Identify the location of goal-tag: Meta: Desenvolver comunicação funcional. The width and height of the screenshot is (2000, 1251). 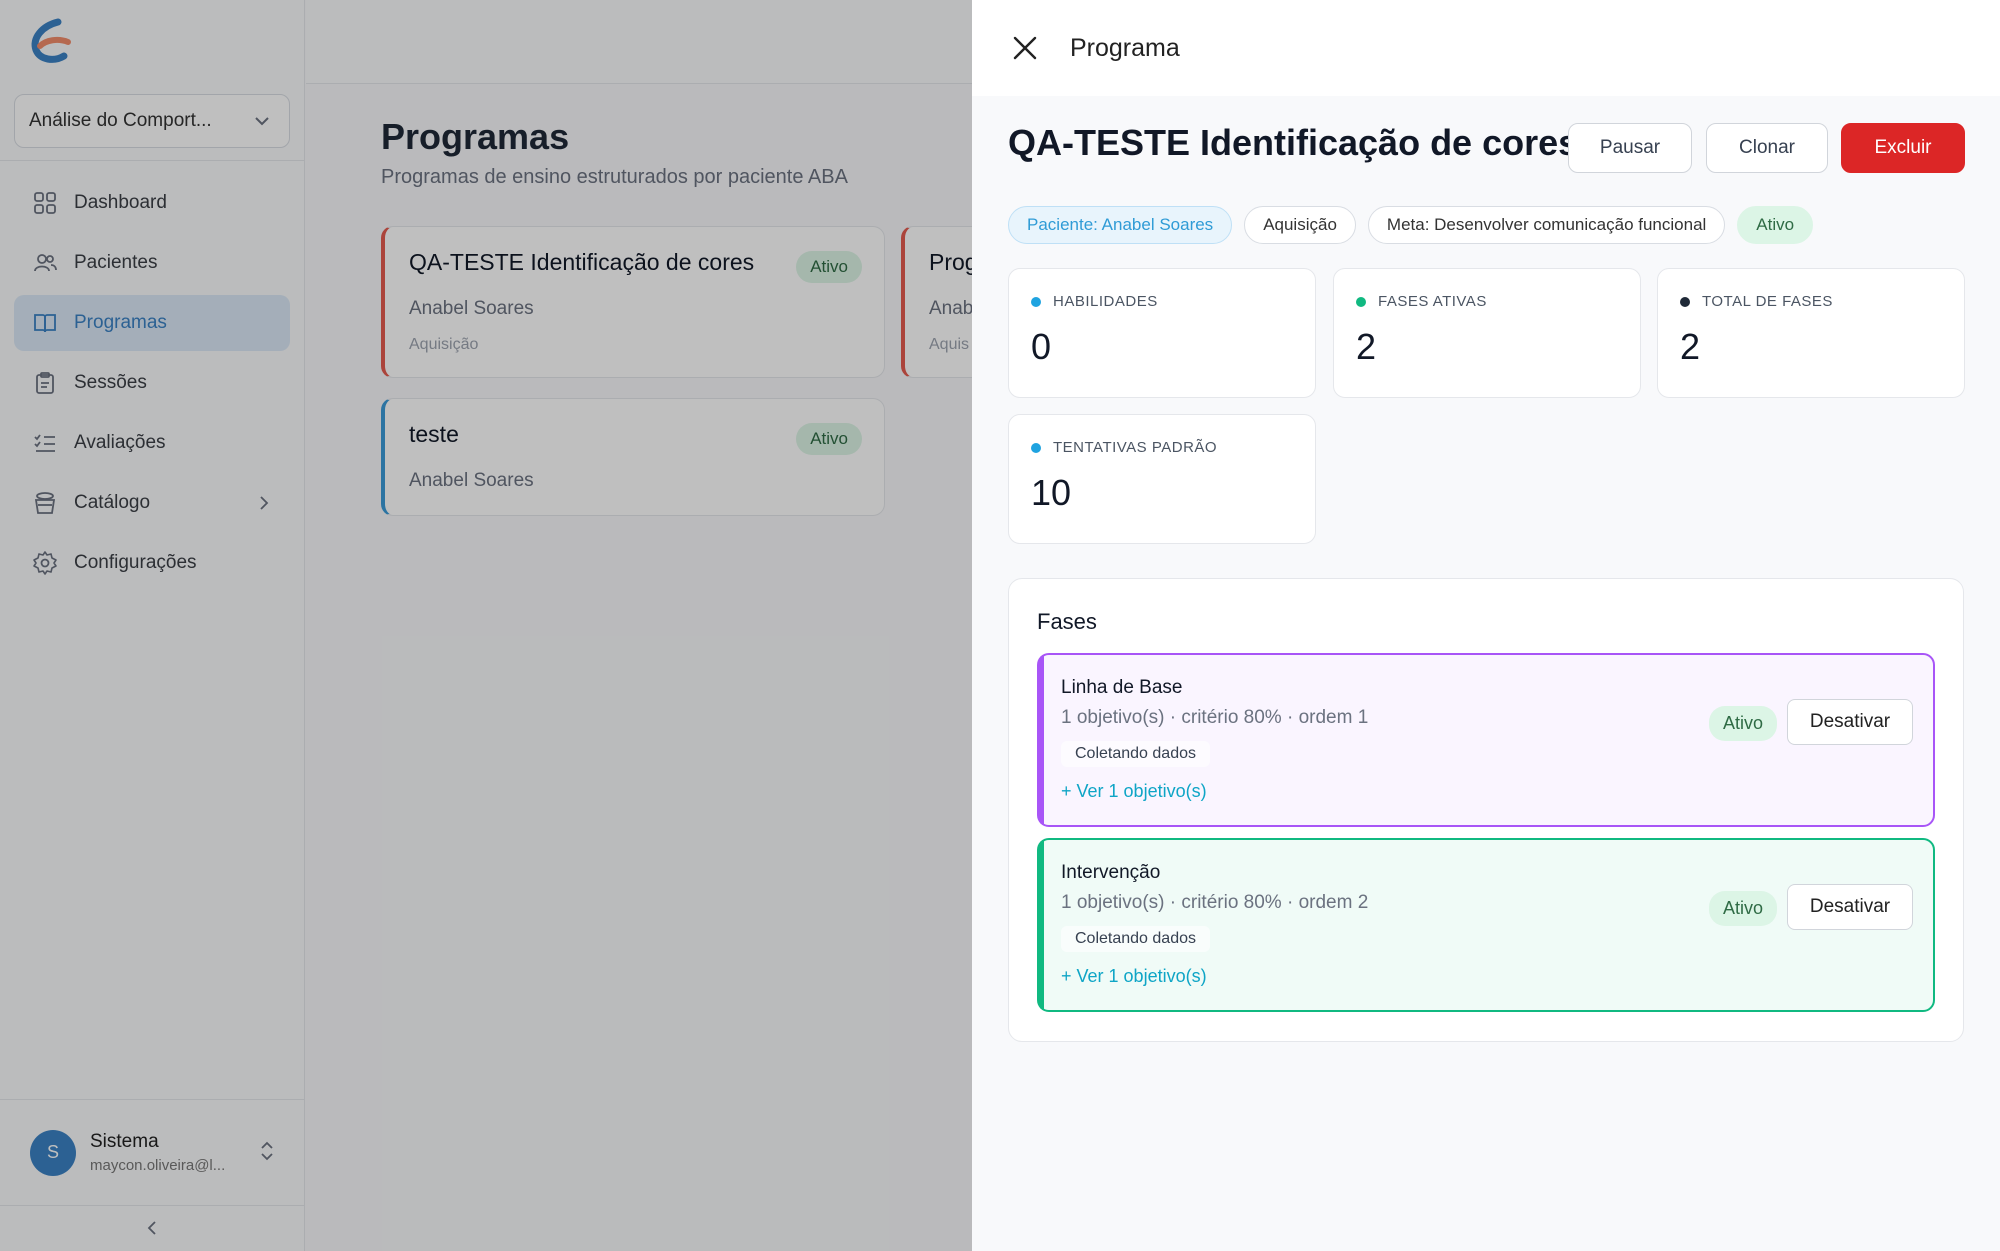
(1546, 225).